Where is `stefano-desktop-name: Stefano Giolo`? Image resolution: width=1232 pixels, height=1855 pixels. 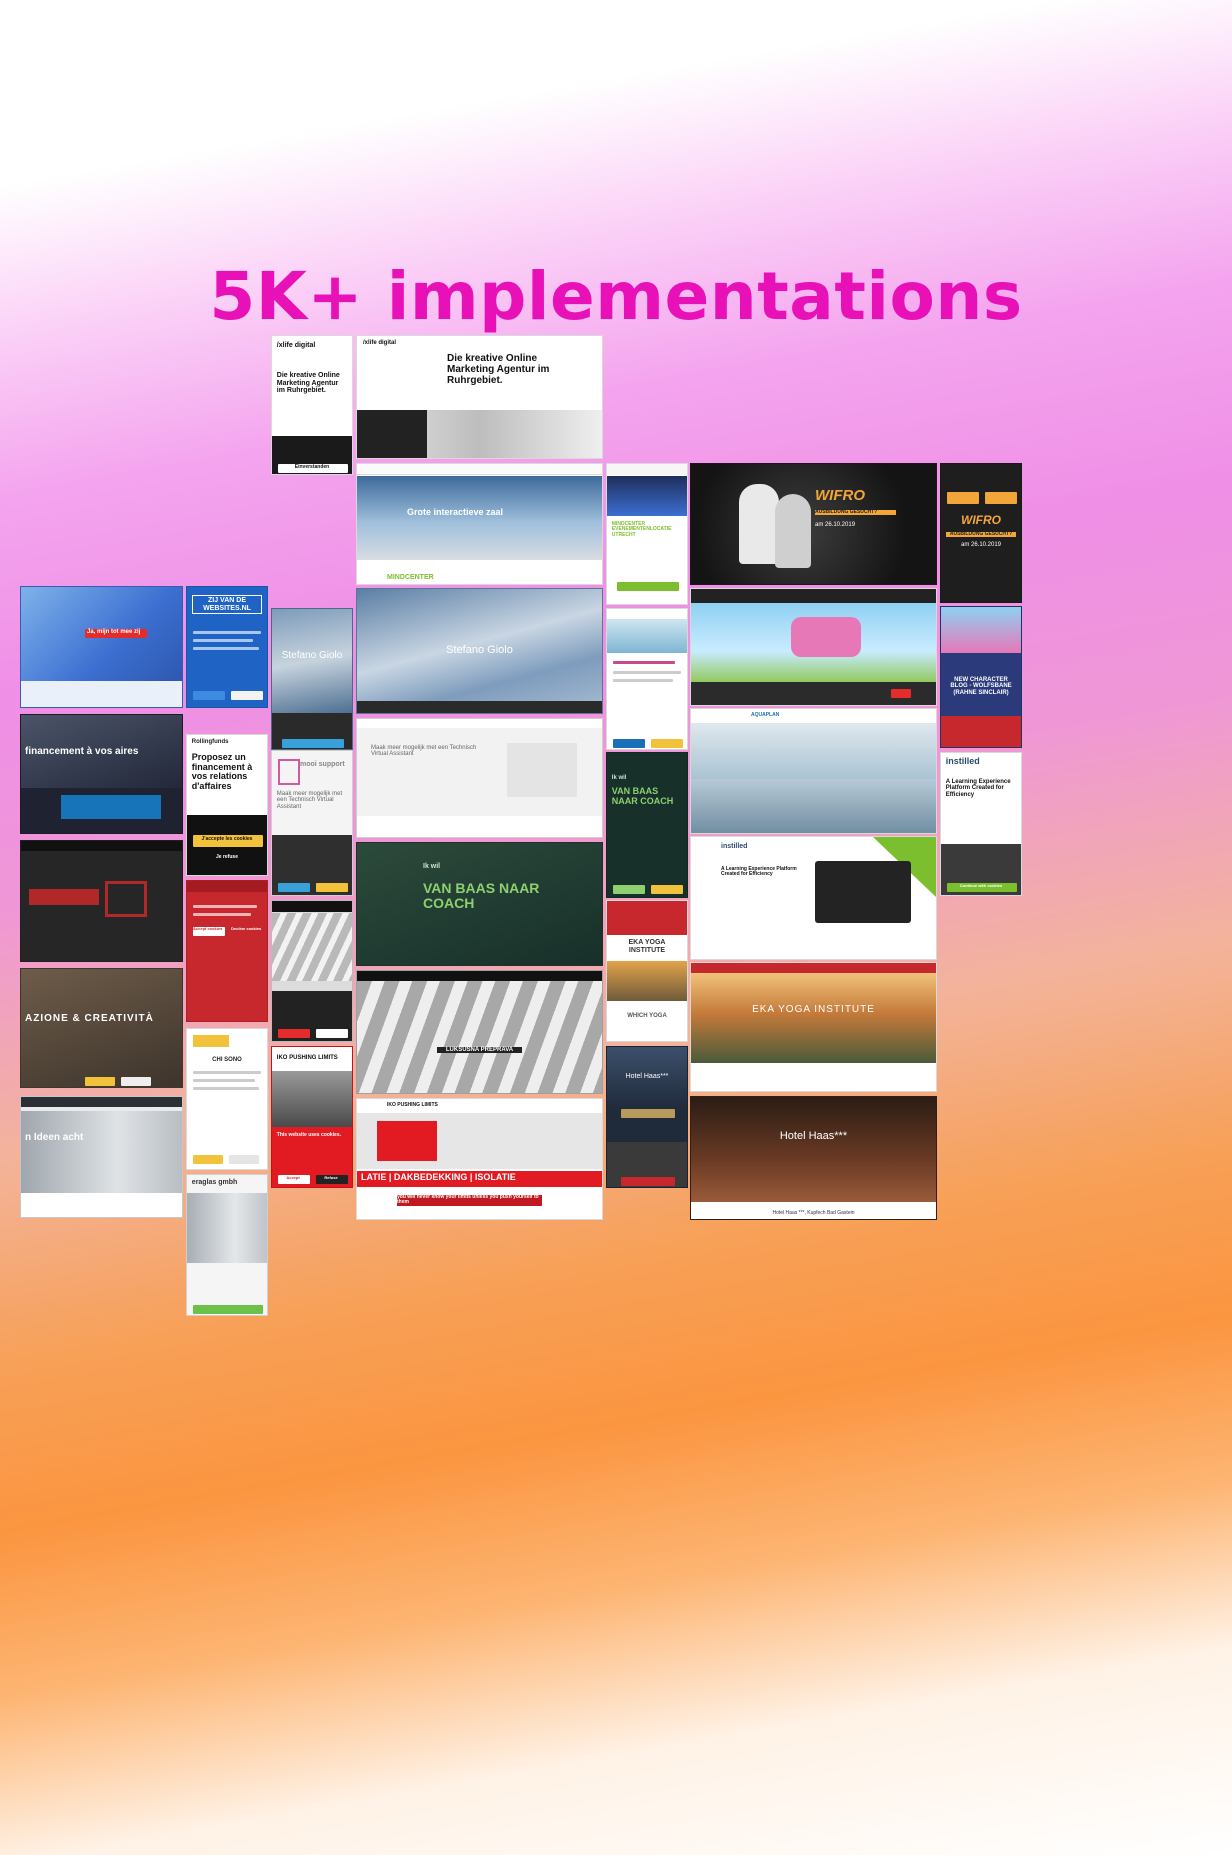
stefano-desktop-name: Stefano Giolo is located at coordinates (479, 650).